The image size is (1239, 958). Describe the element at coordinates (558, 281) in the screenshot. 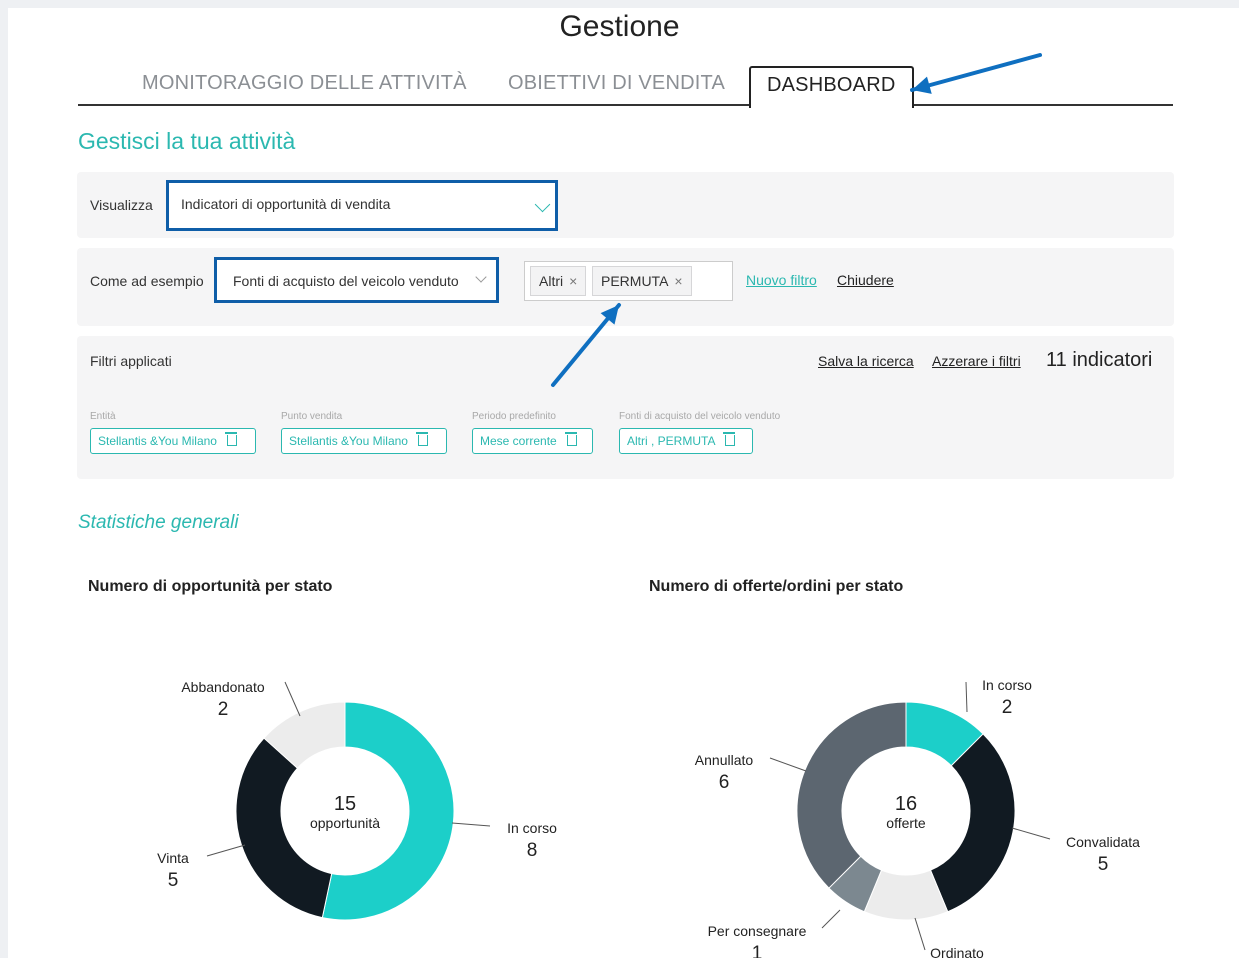

I see `chip-altri: Altri ×` at that location.